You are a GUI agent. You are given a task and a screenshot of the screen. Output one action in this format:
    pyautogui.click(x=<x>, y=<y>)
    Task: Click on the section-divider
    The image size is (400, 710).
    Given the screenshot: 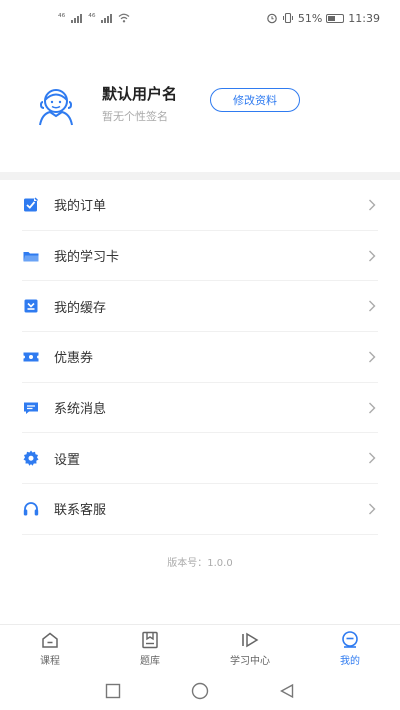 What is the action you would take?
    pyautogui.click(x=200, y=176)
    